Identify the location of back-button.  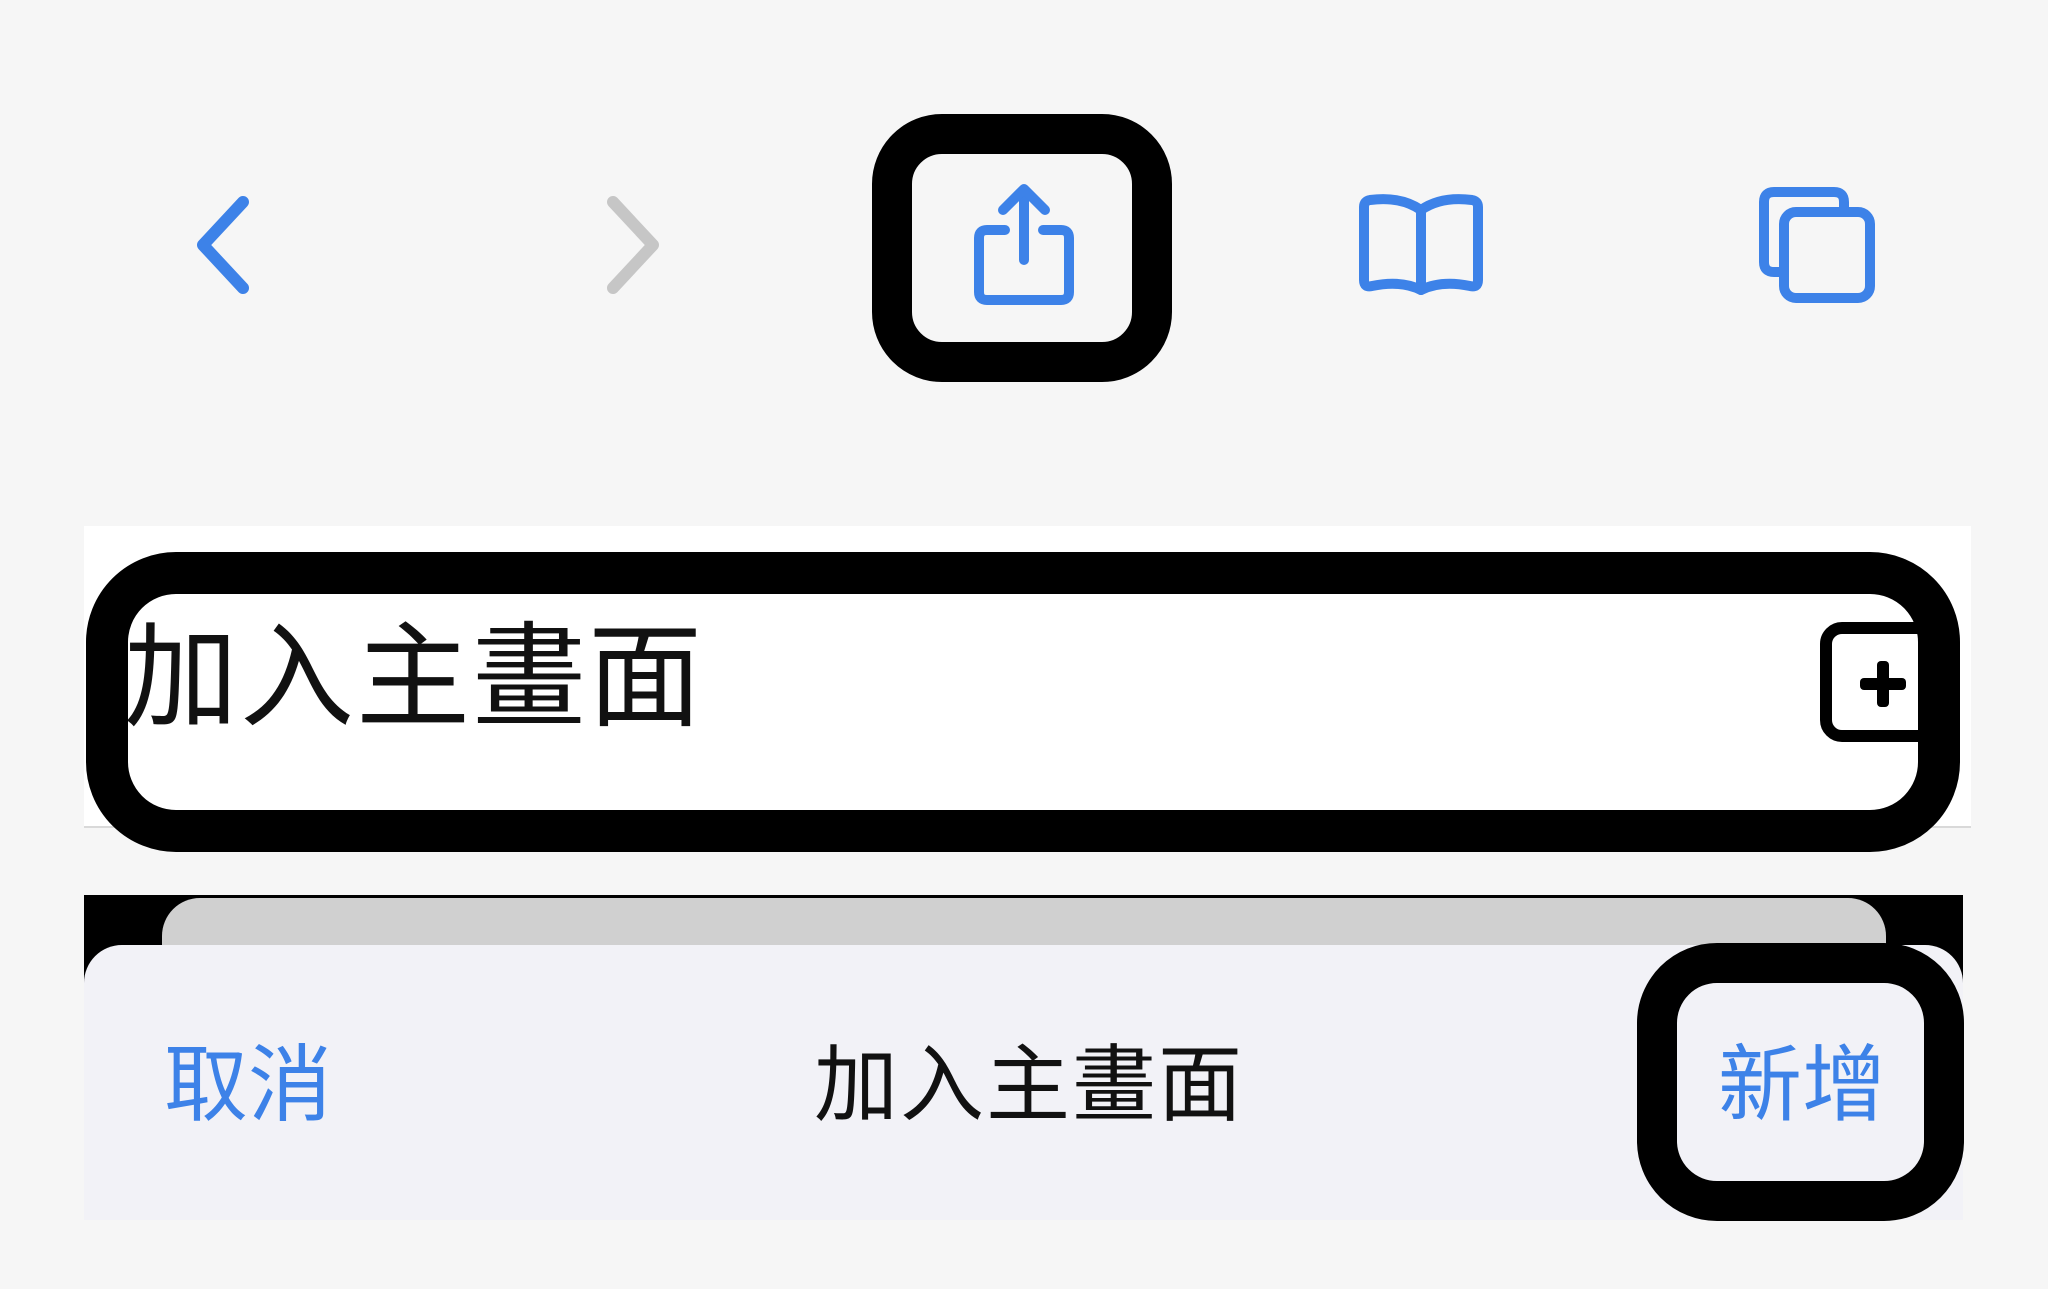
(225, 245).